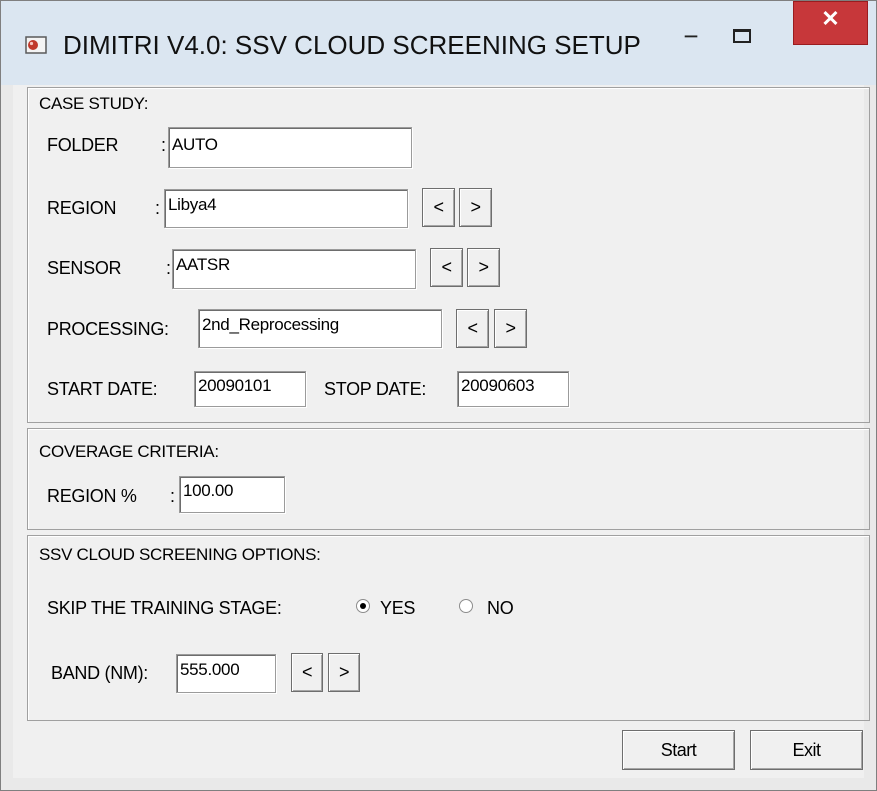 Image resolution: width=877 pixels, height=791 pixels. Describe the element at coordinates (286, 208) in the screenshot. I see `region-field: Libya4` at that location.